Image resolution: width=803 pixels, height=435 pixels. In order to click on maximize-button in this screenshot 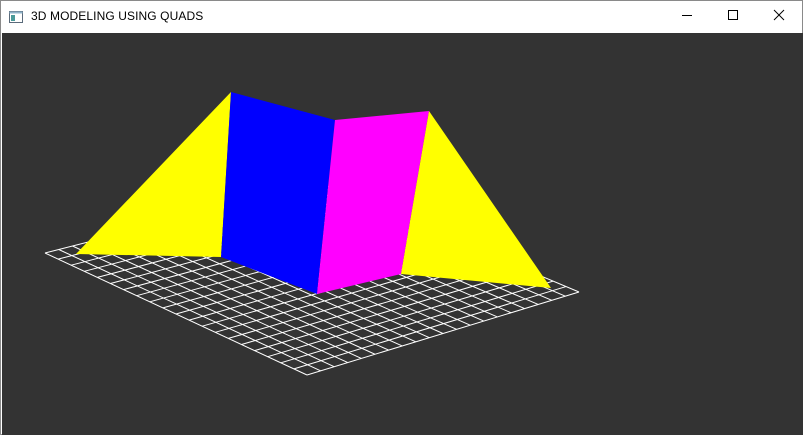, I will do `click(733, 16)`.